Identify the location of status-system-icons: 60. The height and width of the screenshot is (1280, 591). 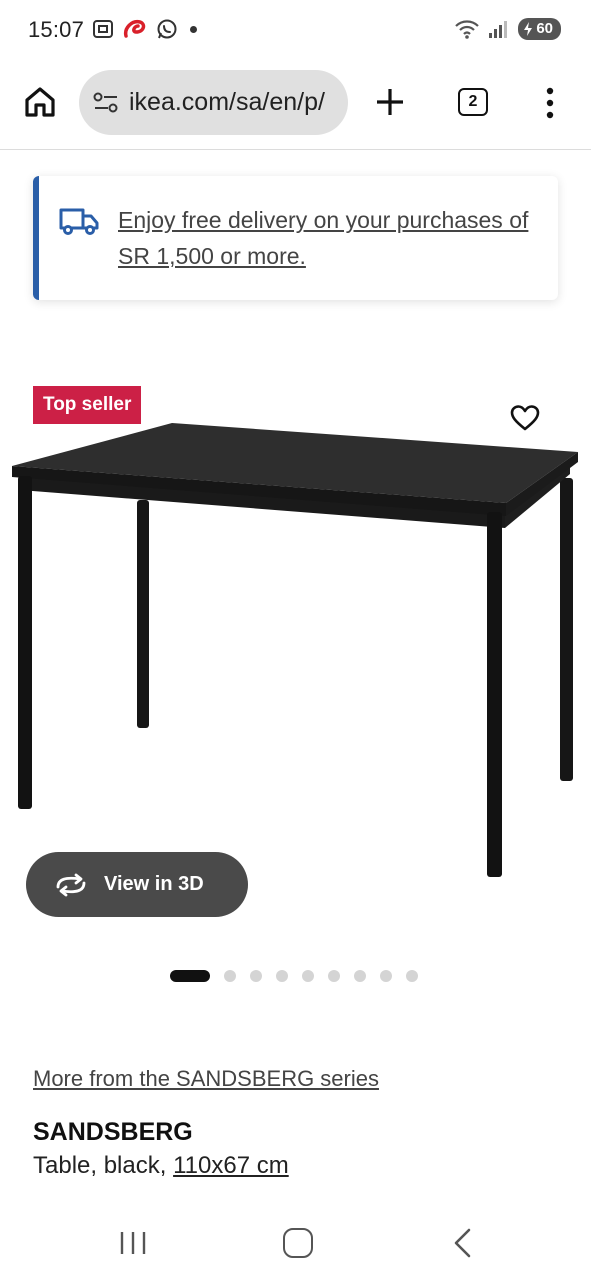
(507, 29).